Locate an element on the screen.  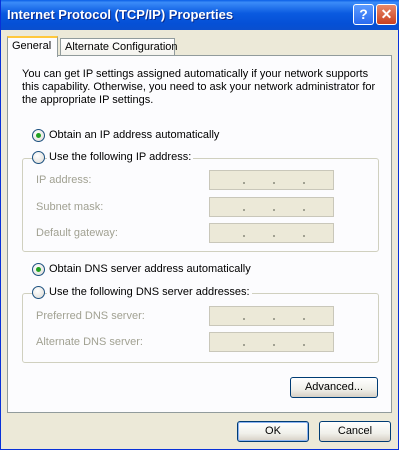
tab-alternate-configuration: Alternate Configuration is located at coordinates (119, 47).